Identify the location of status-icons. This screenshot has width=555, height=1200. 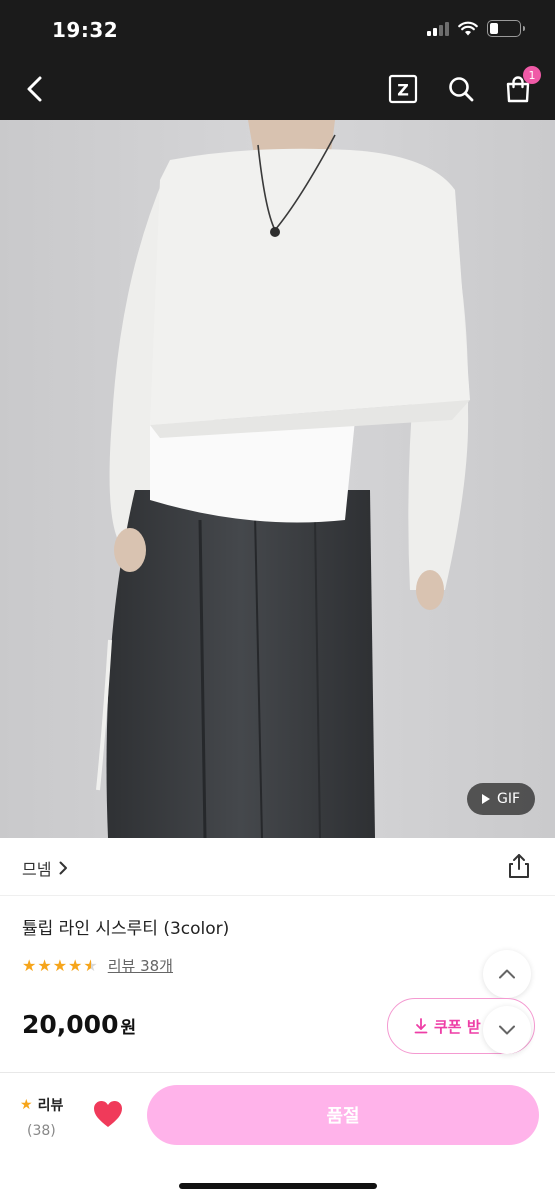
(476, 28).